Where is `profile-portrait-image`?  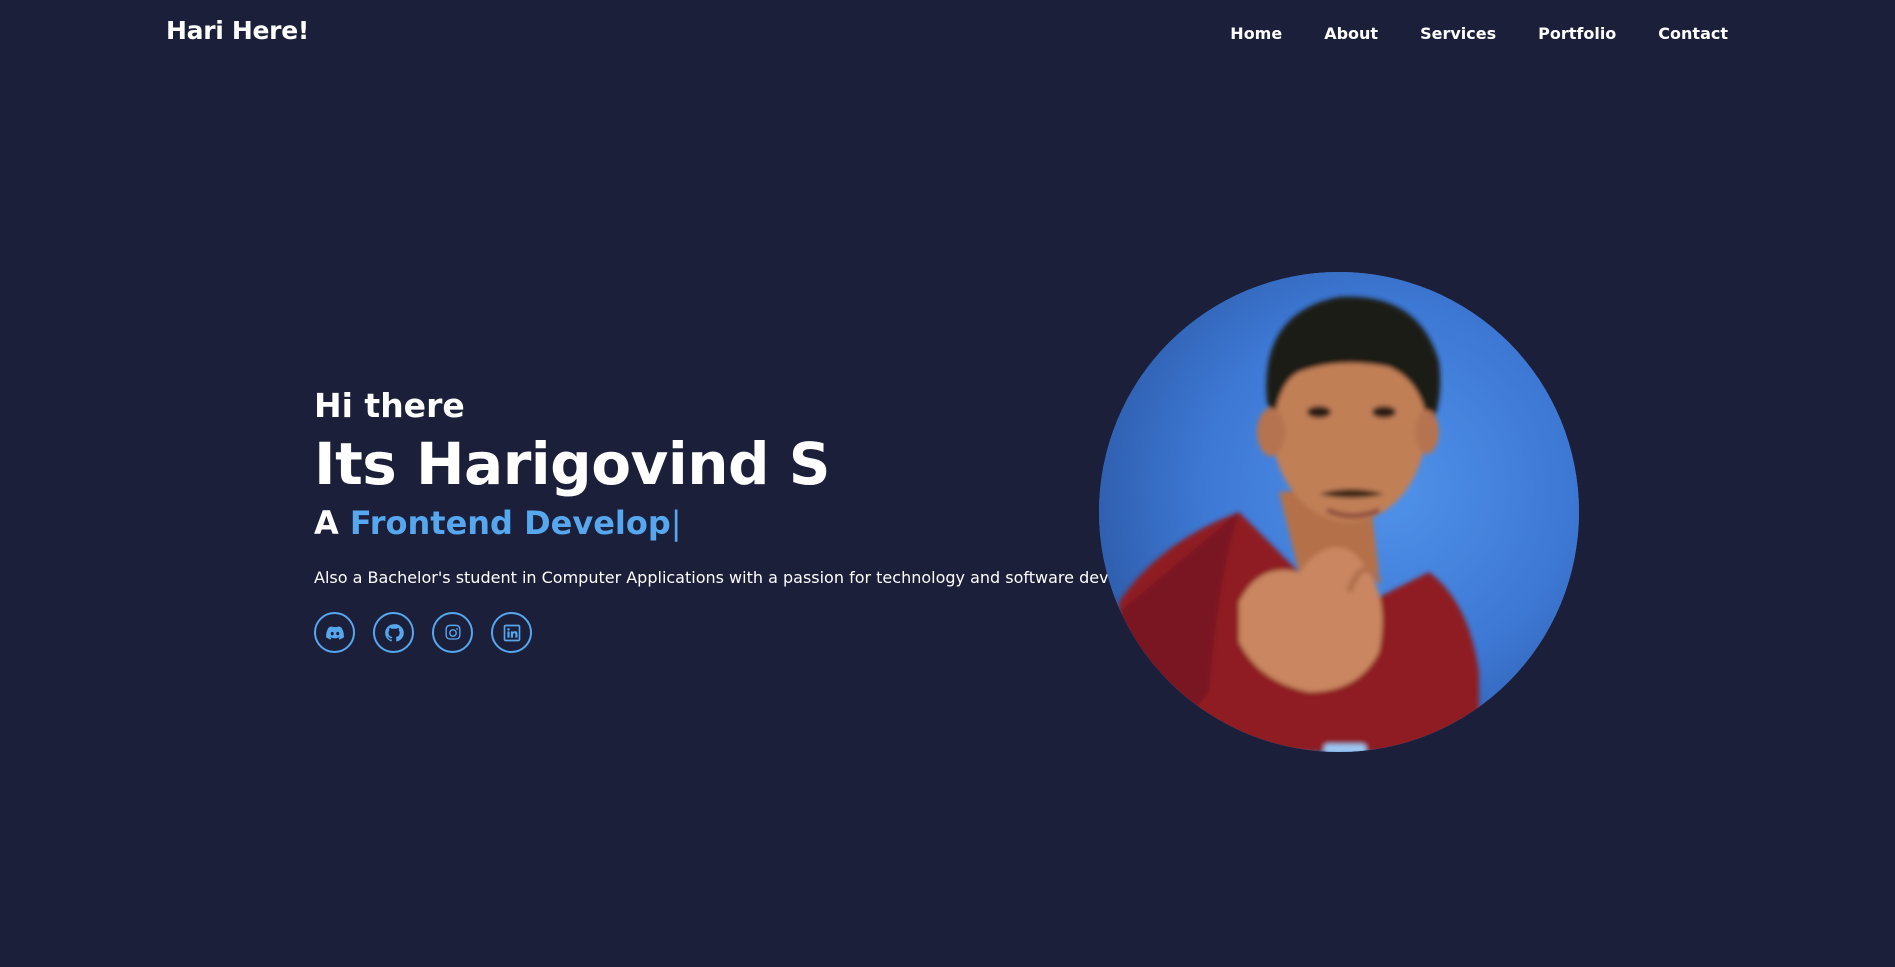 profile-portrait-image is located at coordinates (1339, 512).